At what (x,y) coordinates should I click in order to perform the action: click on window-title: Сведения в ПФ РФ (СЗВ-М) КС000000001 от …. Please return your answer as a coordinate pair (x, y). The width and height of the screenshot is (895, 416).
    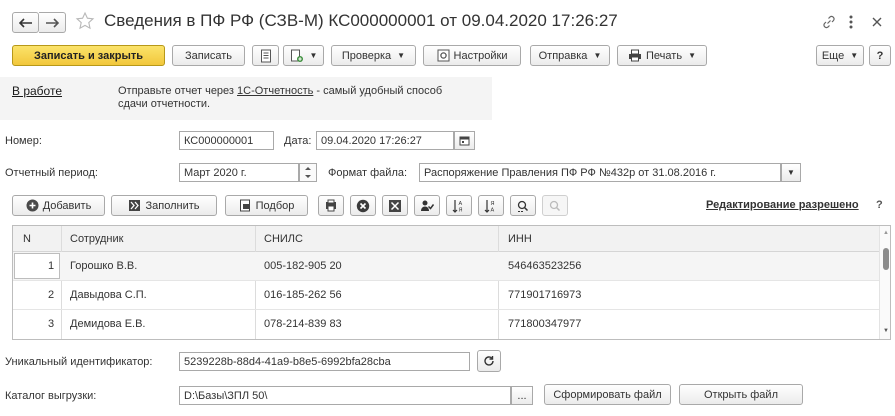
    Looking at the image, I should click on (361, 20).